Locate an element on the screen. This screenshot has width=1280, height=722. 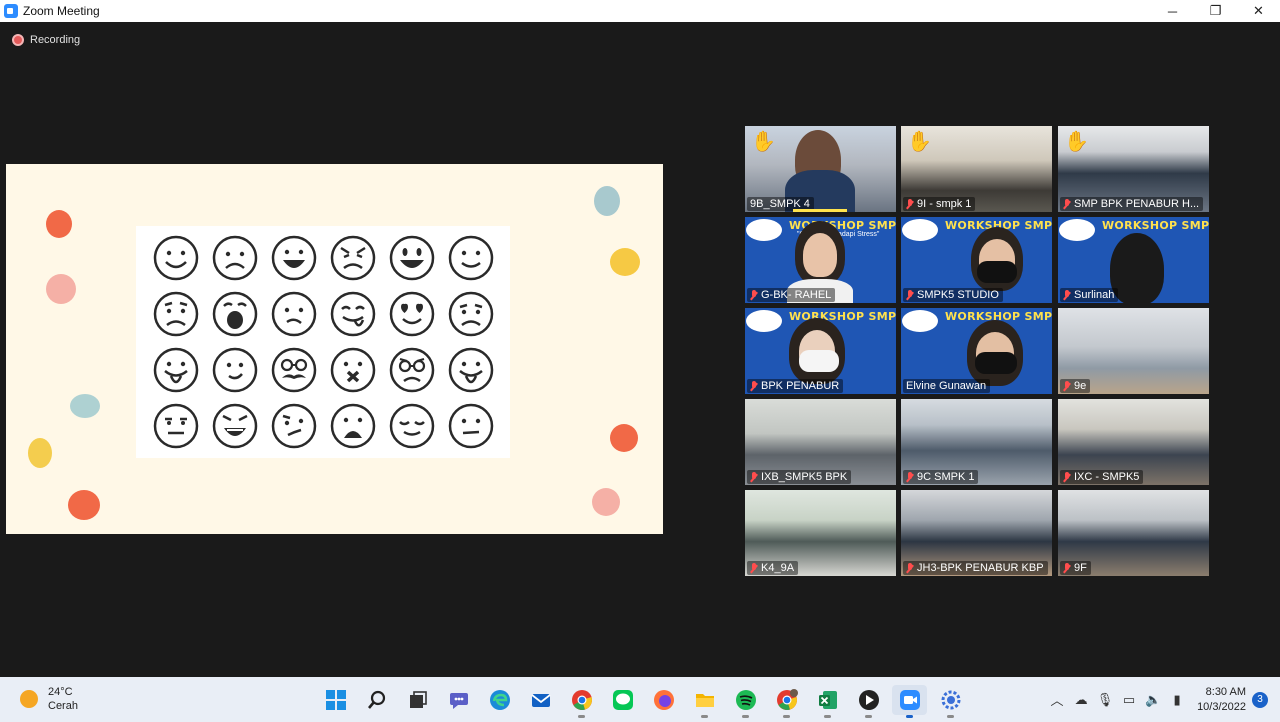
edge-icon is located at coordinates (499, 700).